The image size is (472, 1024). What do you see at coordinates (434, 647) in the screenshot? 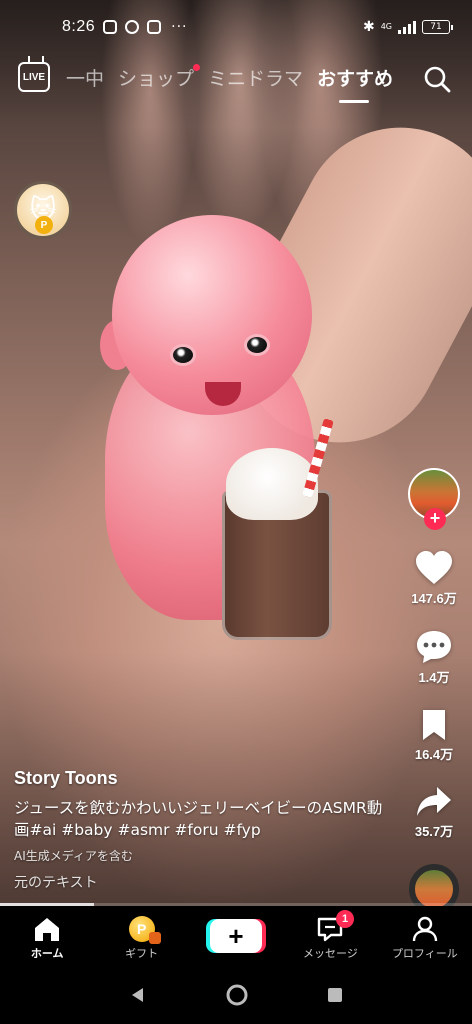
I see `comment-icon` at bounding box center [434, 647].